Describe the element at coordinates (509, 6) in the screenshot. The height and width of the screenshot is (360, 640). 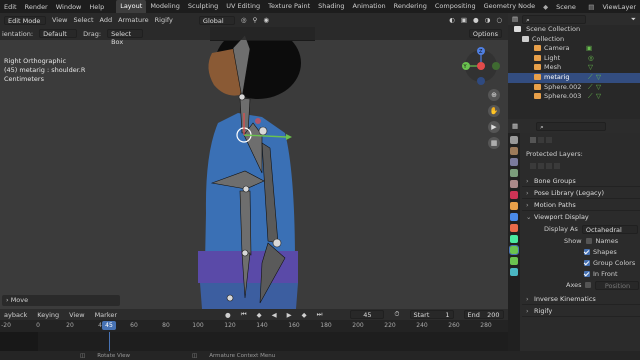
I see `tab-geometry-nodes: Geometry Node` at that location.